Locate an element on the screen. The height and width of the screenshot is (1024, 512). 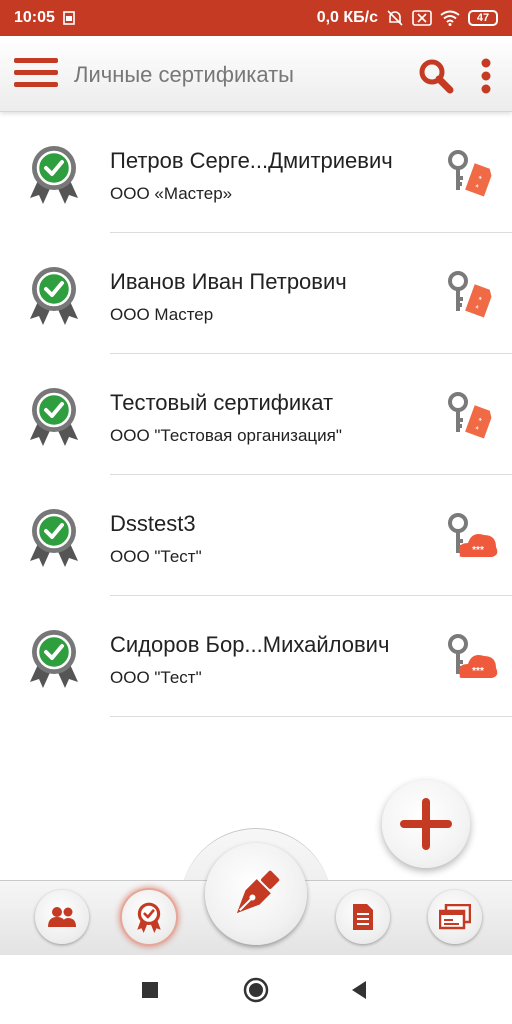
certificate-item: Иванов Иван Петрович ООО Мастер * * is located at coordinates (256, 293).